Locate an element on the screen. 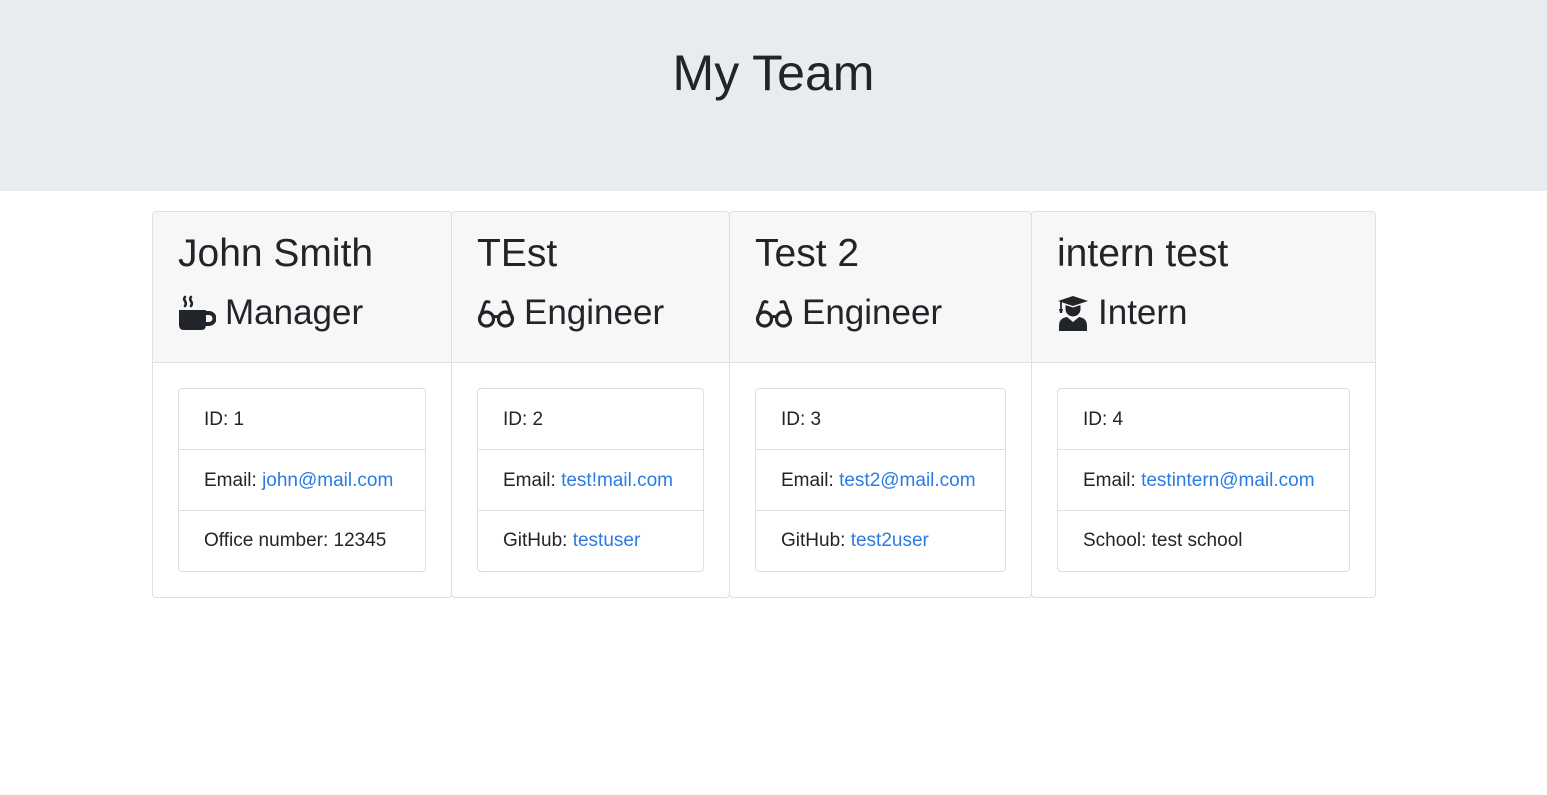 The image size is (1547, 795). github-link: test2user is located at coordinates (890, 540).